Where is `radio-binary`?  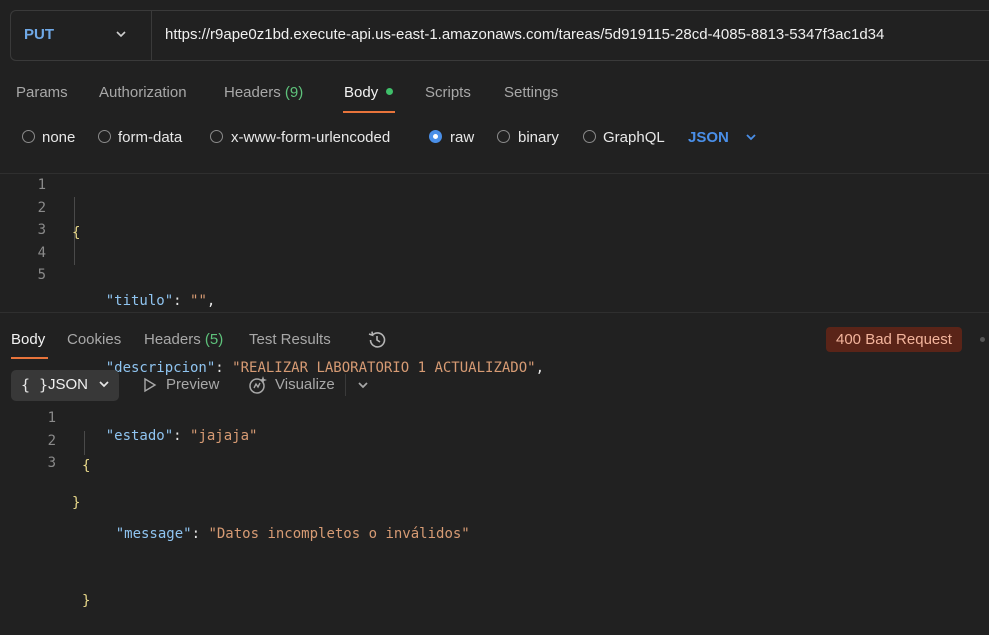 radio-binary is located at coordinates (503, 136).